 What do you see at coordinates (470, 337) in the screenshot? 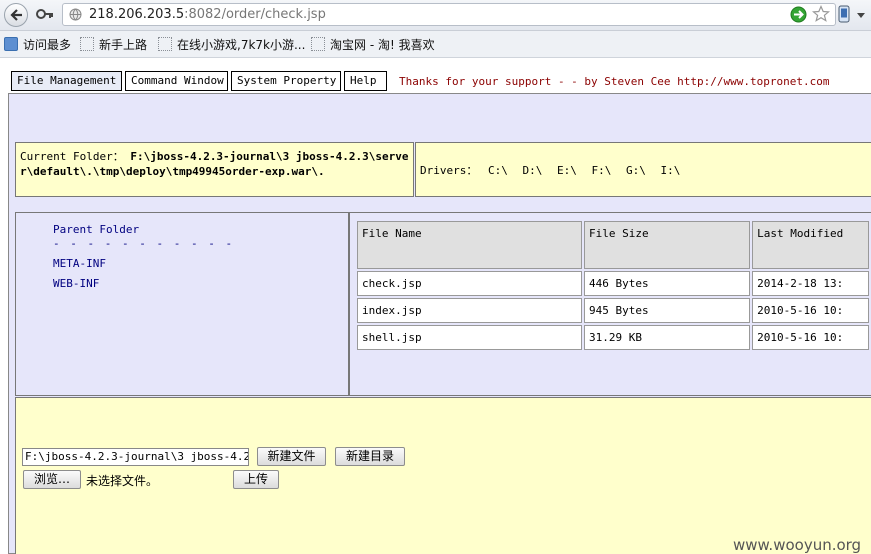
I see `file-name-cell: shell.jsp` at bounding box center [470, 337].